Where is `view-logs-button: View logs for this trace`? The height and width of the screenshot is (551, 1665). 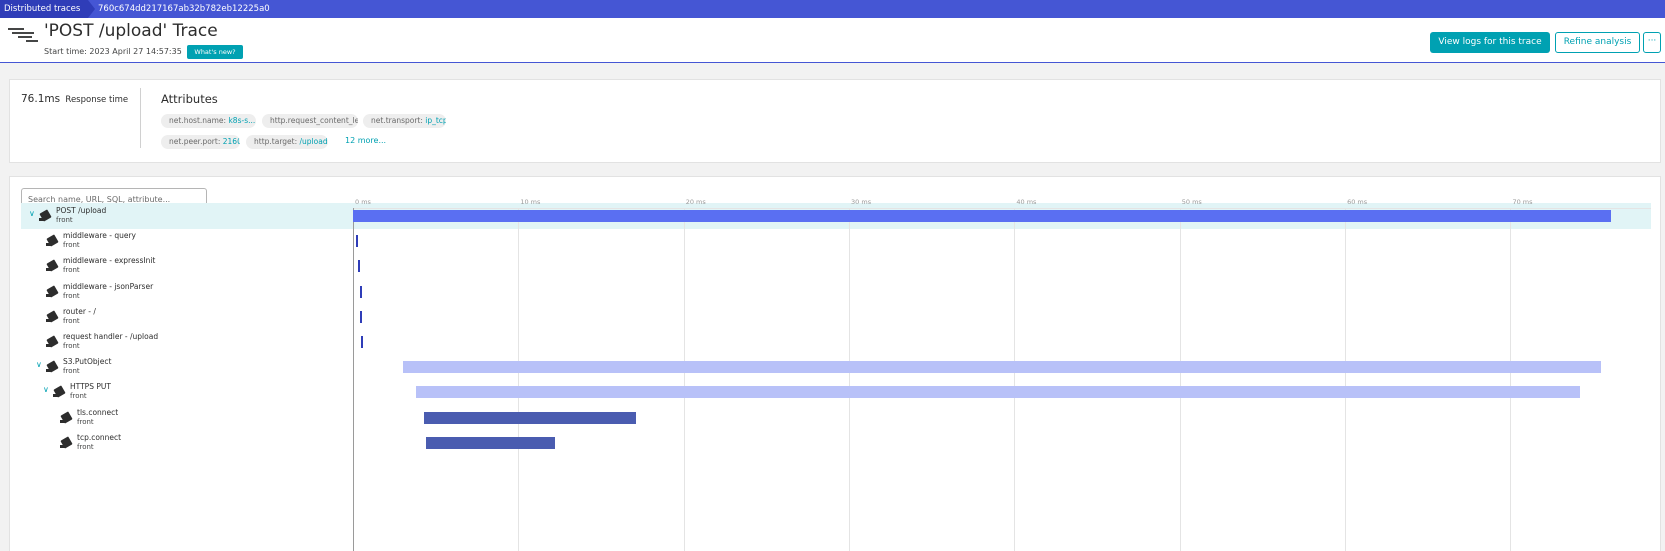 view-logs-button: View logs for this trace is located at coordinates (1490, 42).